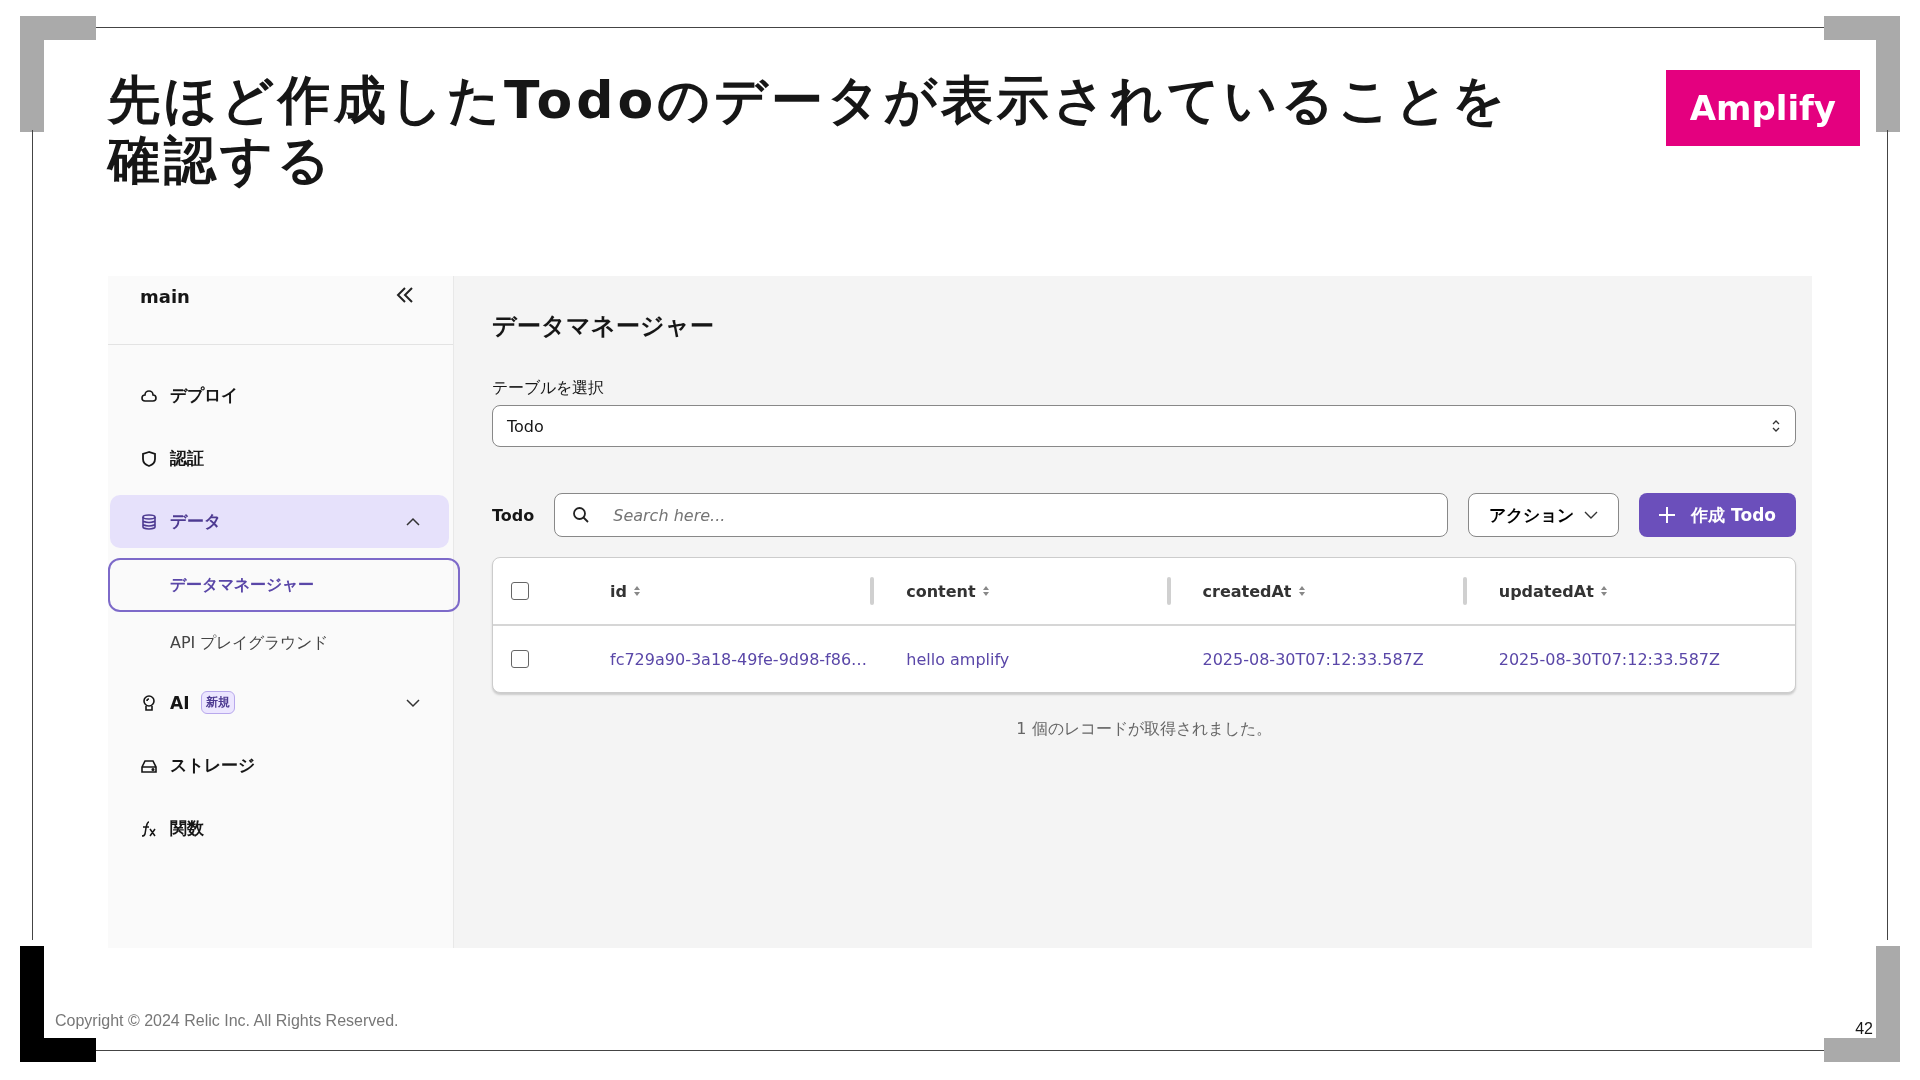 The image size is (1920, 1080). I want to click on column-header: content, so click(941, 591).